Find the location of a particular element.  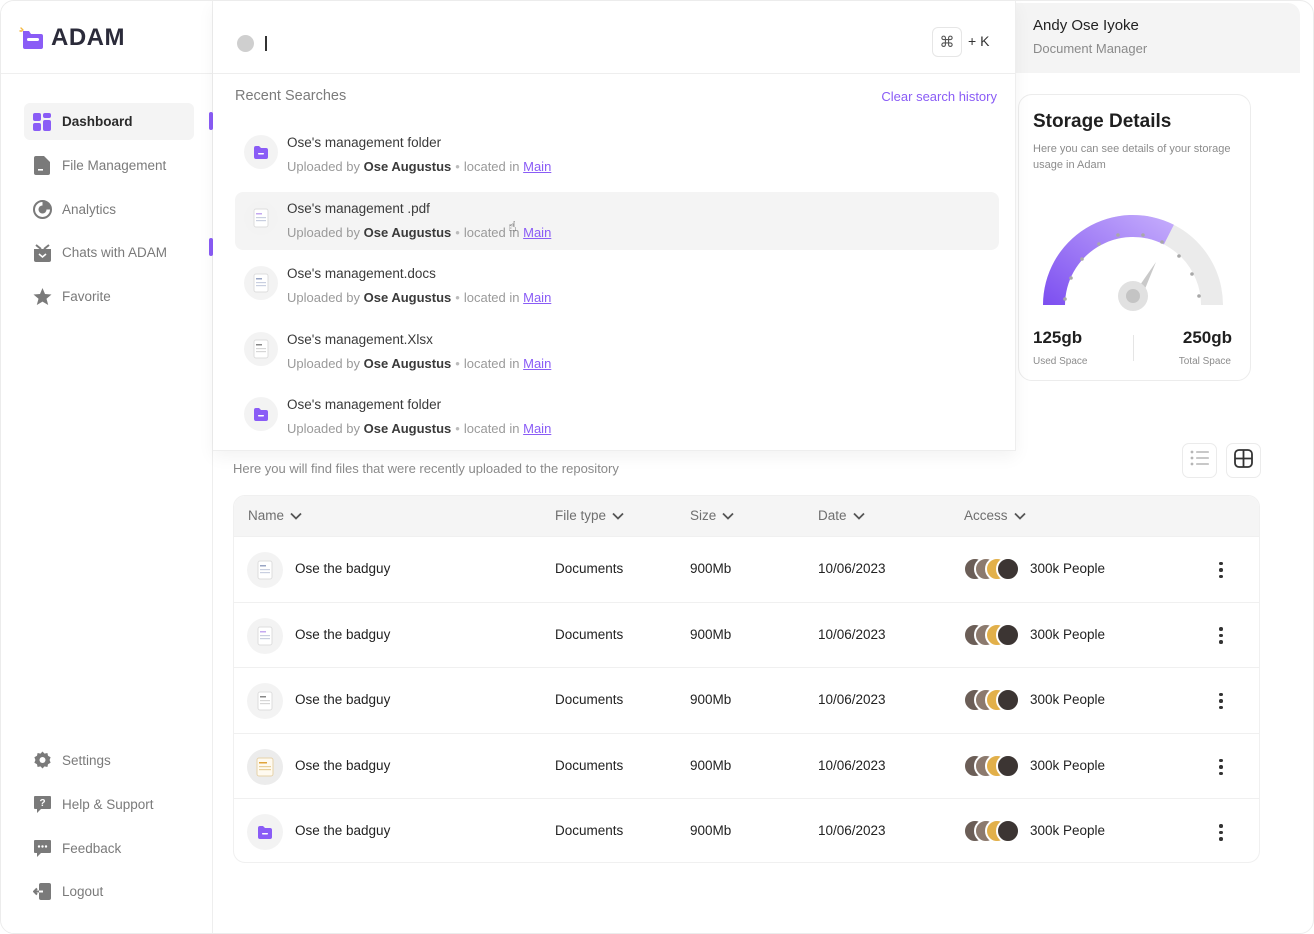

result-title: Ose's management.Xlsx is located at coordinates (360, 339).